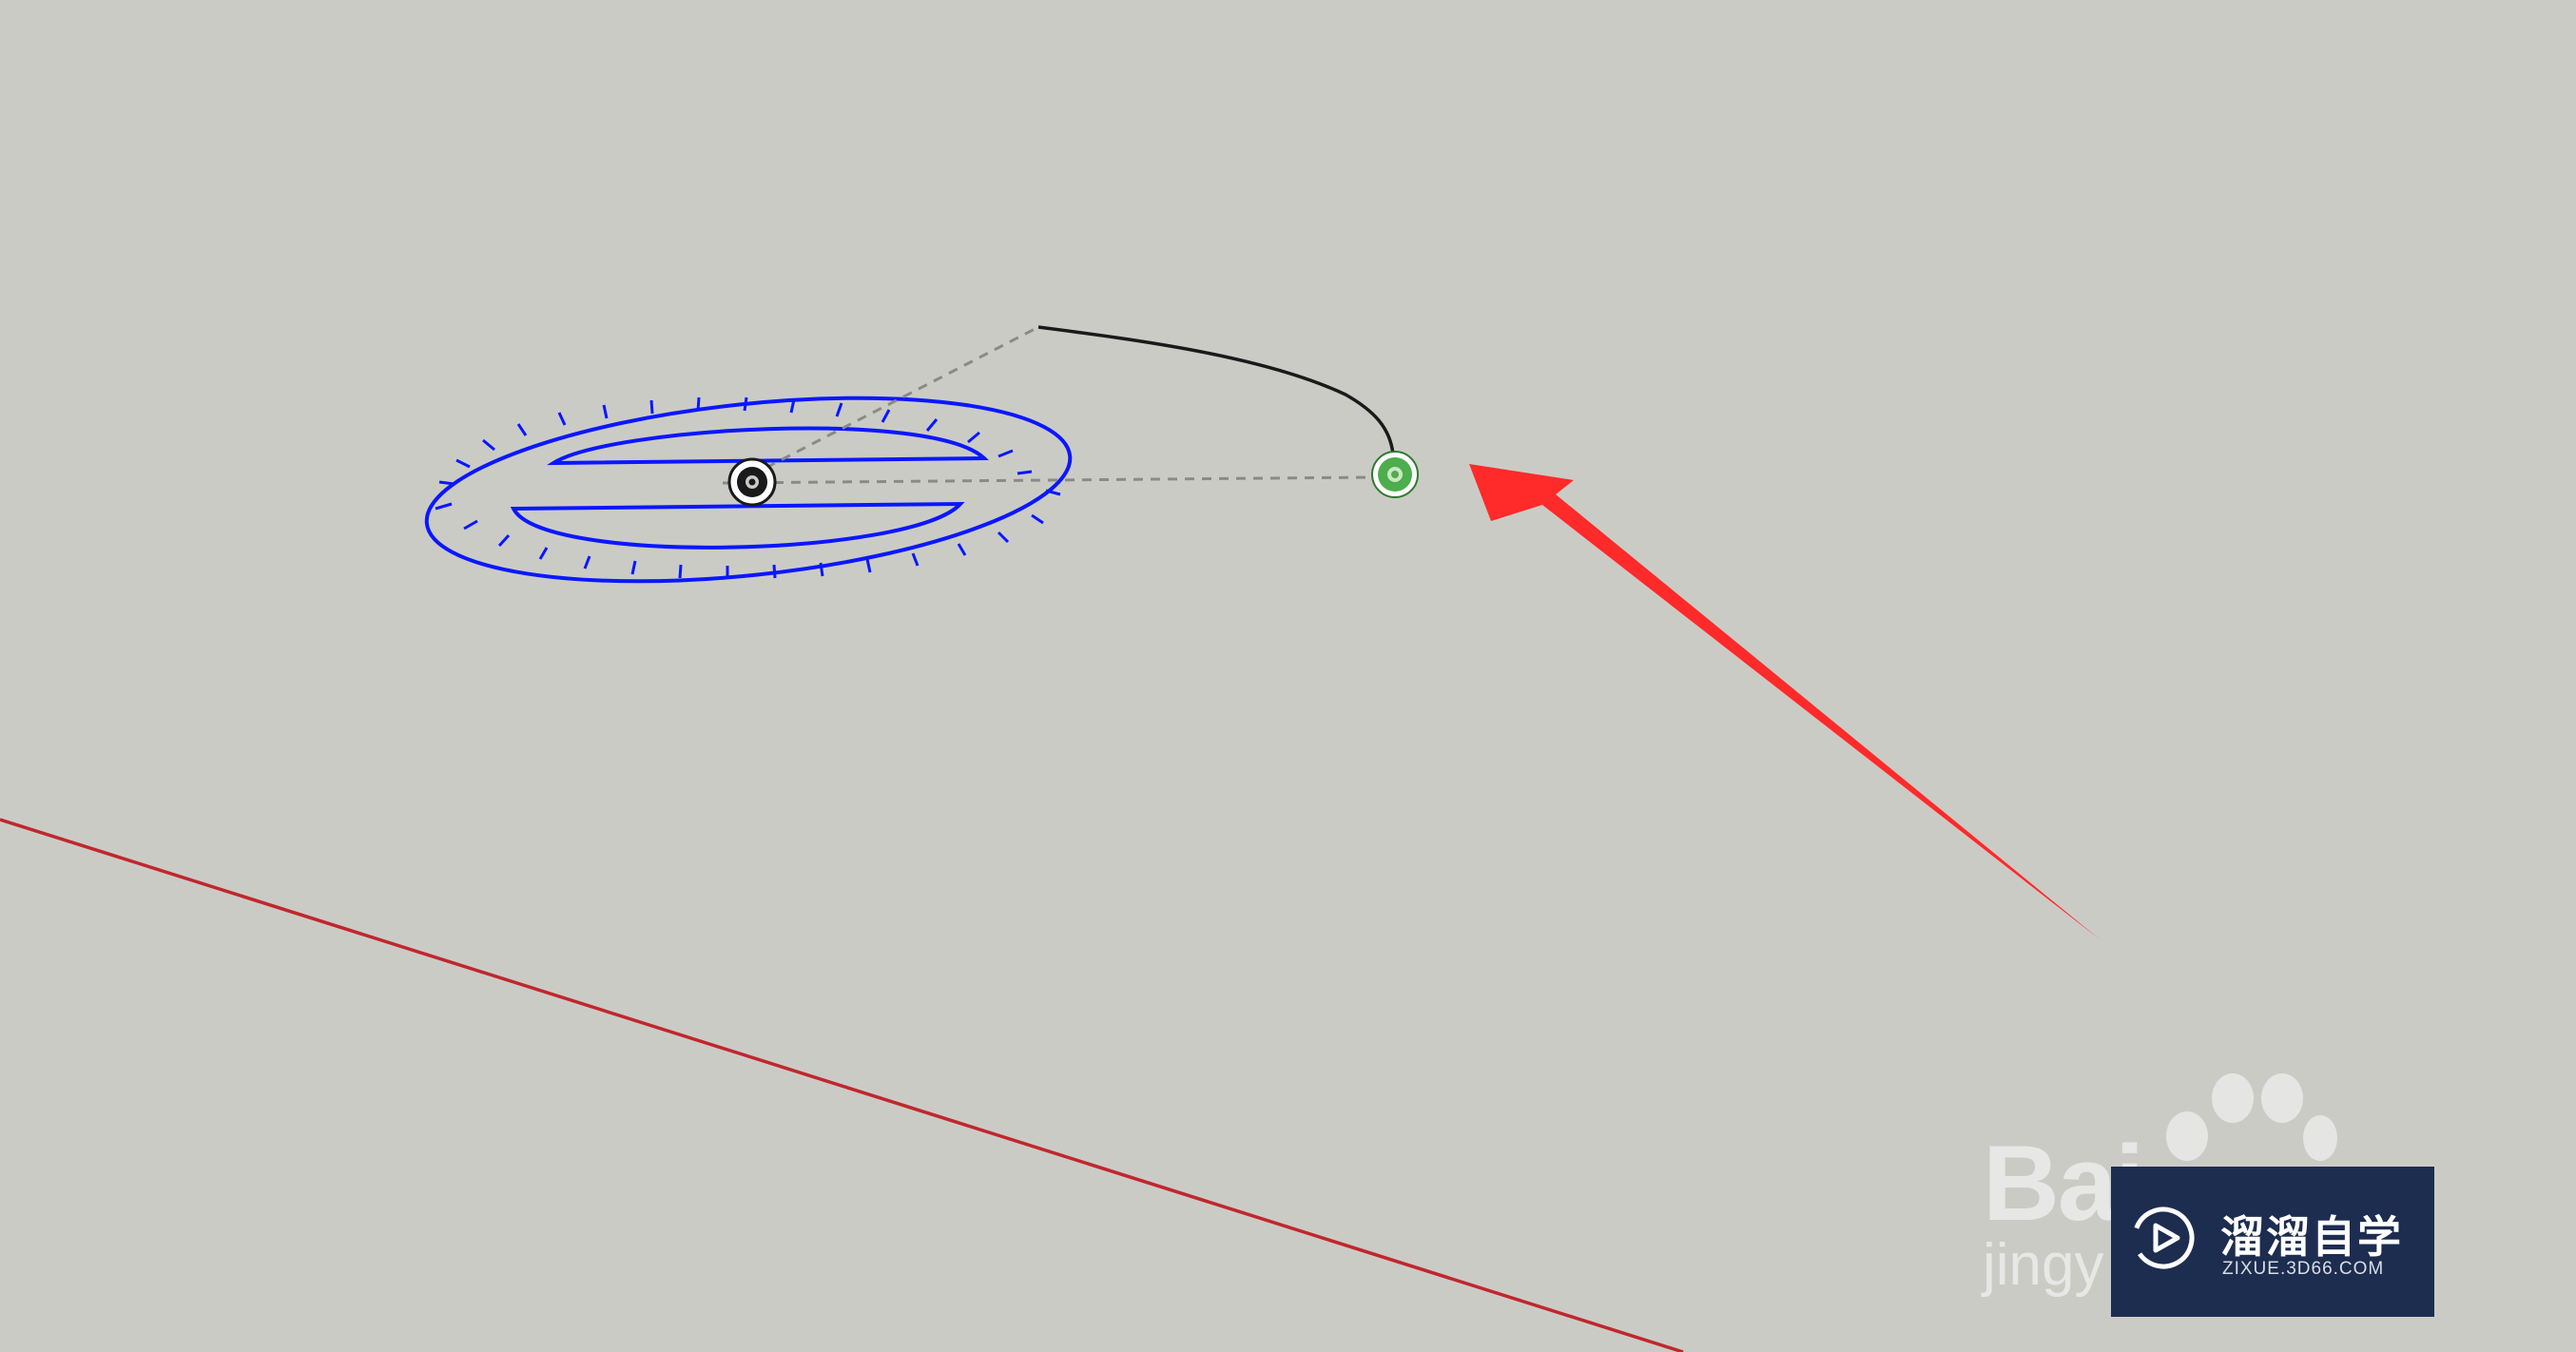 Image resolution: width=2576 pixels, height=1352 pixels. Describe the element at coordinates (2303, 1269) in the screenshot. I see `site-logo-url: ZIXUE.3D66.COM` at that location.